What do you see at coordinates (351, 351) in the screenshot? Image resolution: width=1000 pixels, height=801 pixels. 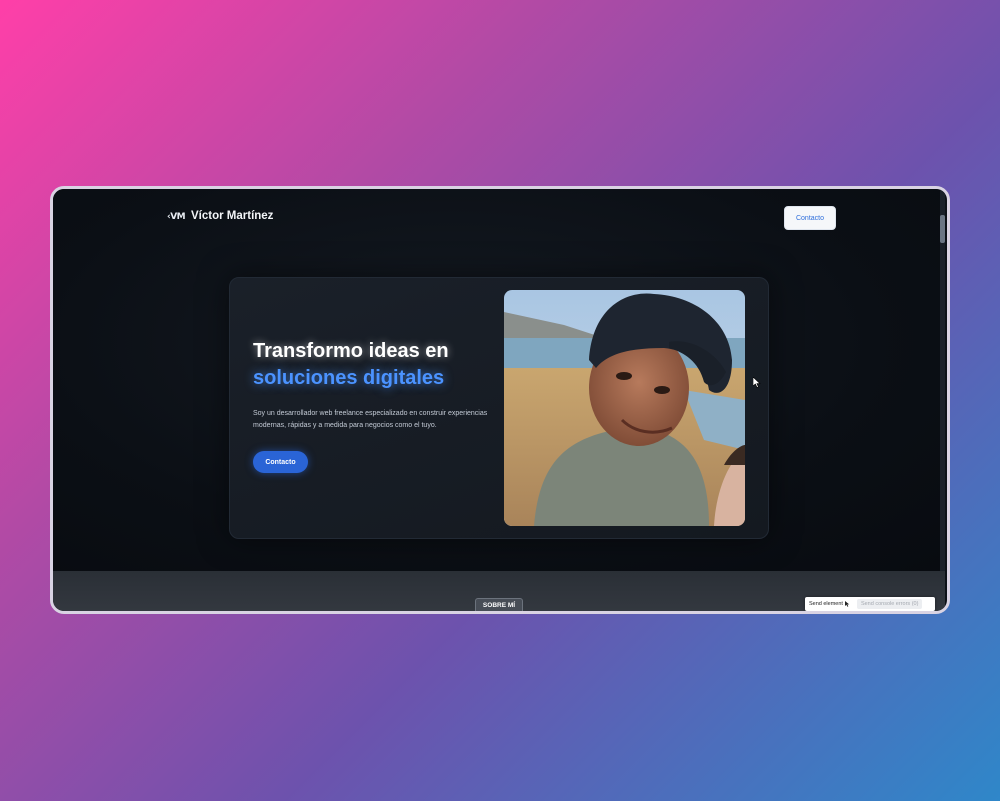 I see `hero-title-line1: Transformo ideas en` at bounding box center [351, 351].